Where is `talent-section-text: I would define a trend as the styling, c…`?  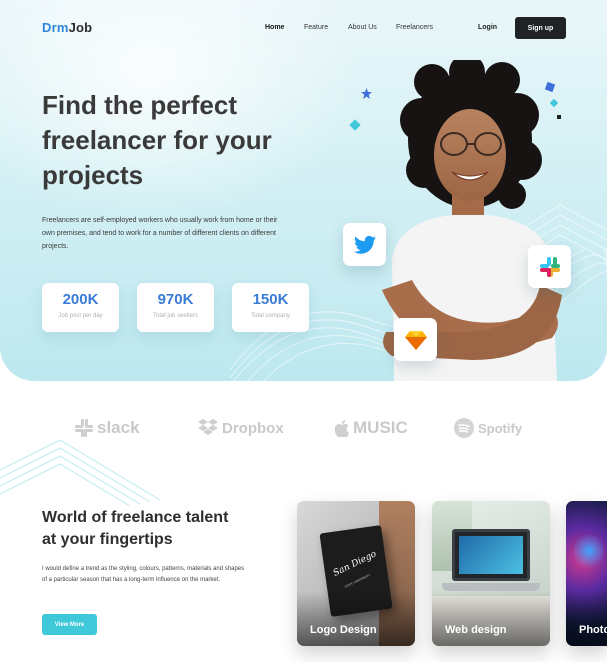 talent-section-text: I would define a trend as the styling, c… is located at coordinates (143, 574).